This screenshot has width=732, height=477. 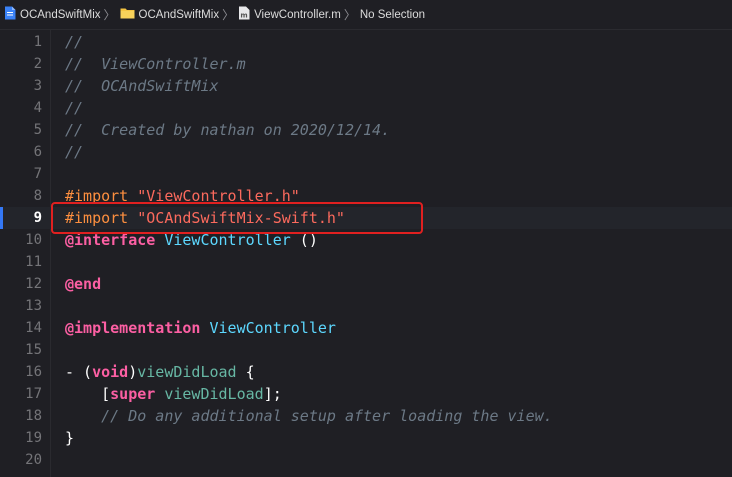 I want to click on code-text: - (void)viewDidLoad {, so click(x=160, y=372).